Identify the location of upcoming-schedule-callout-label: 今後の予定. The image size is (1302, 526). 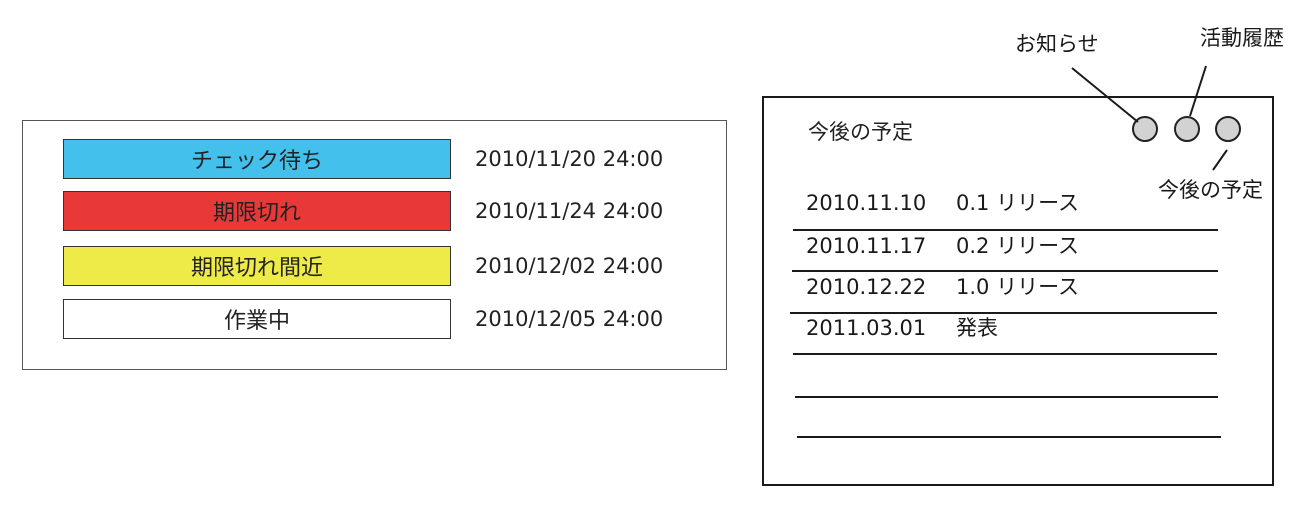
(1210, 190).